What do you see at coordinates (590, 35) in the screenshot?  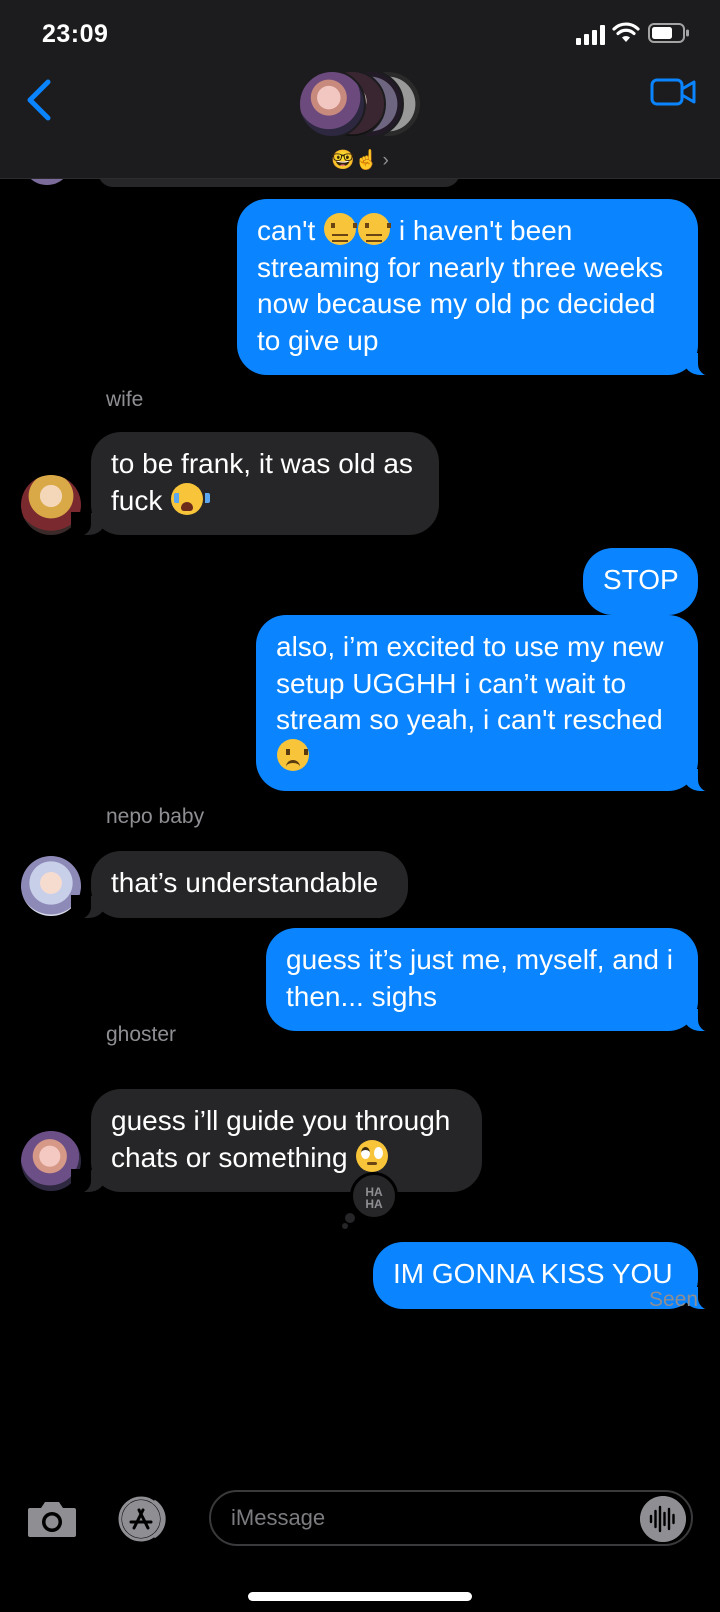 I see `cellular-signal-icon` at bounding box center [590, 35].